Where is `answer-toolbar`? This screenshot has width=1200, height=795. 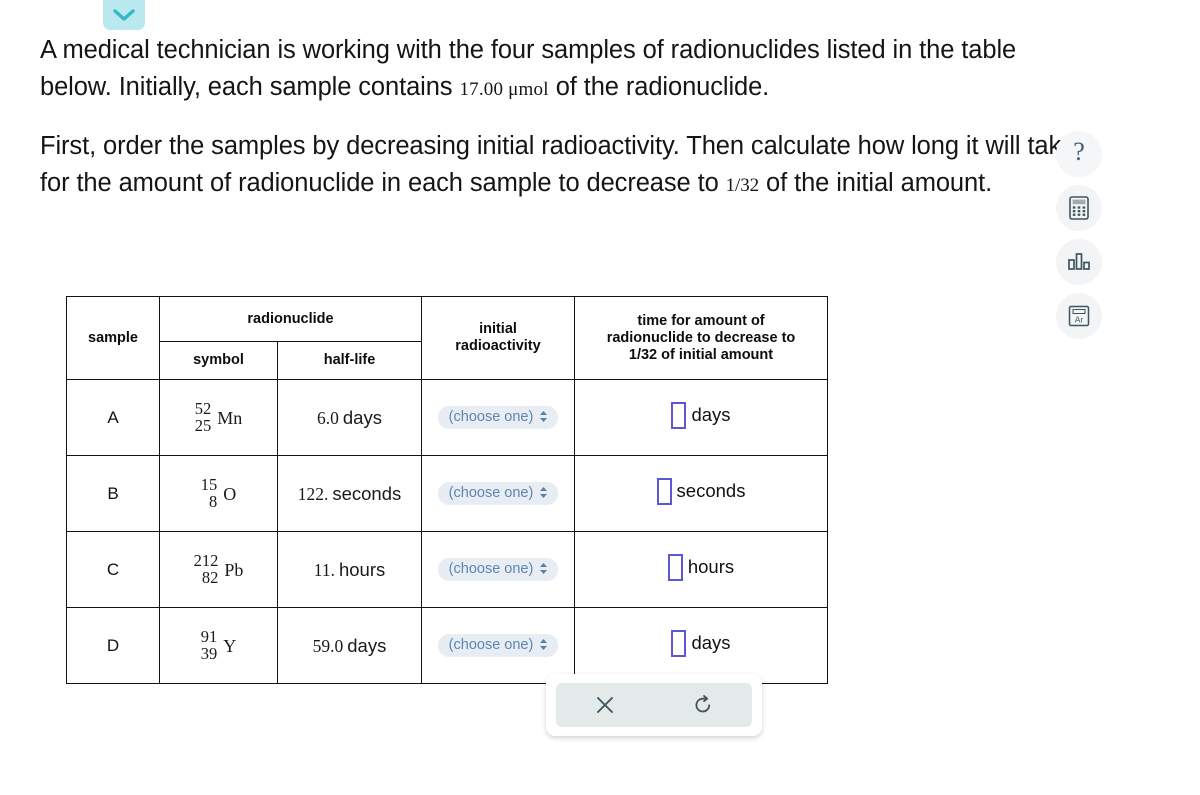 answer-toolbar is located at coordinates (654, 705).